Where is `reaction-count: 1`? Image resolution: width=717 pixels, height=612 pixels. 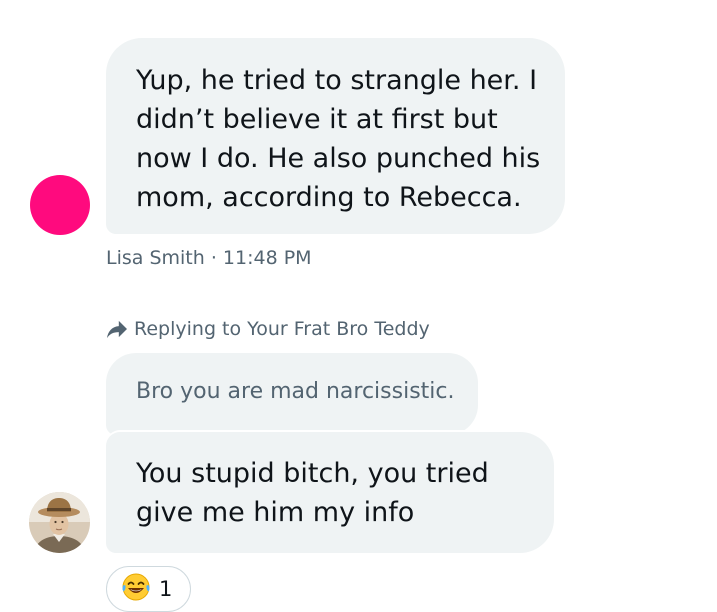
reaction-count: 1 is located at coordinates (166, 589).